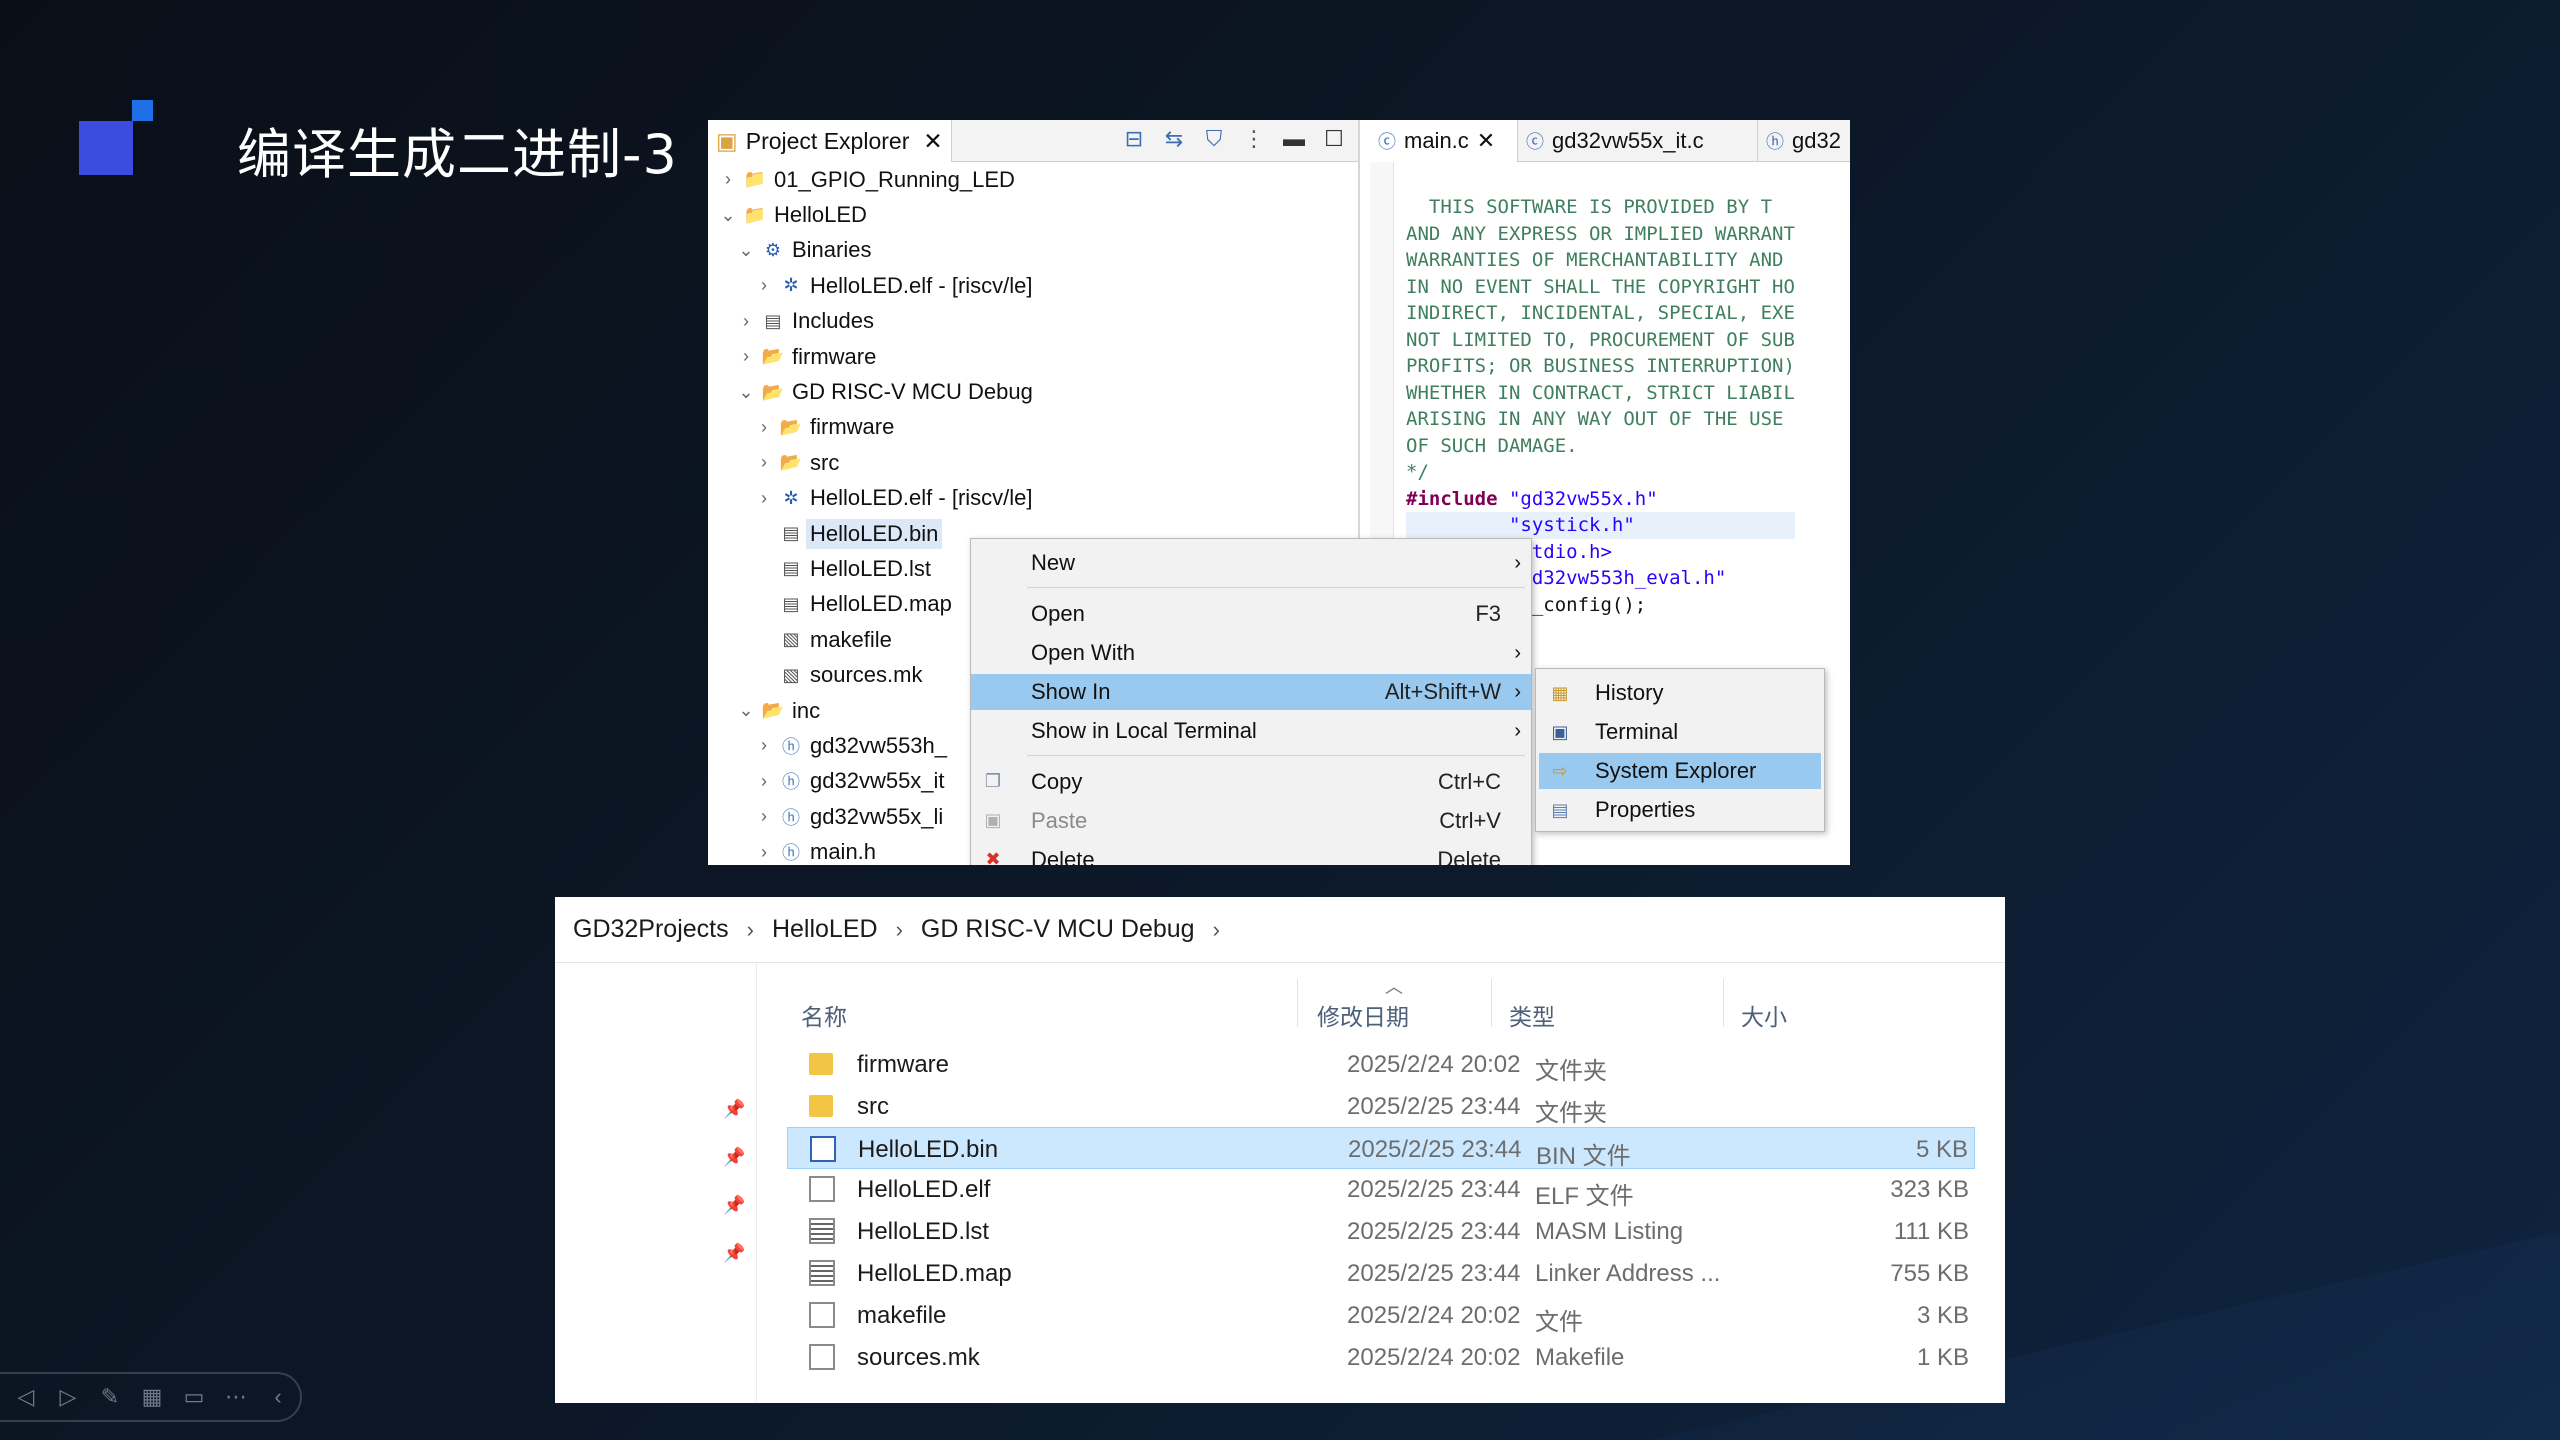  I want to click on breadcrumb-item: GD32Projects, so click(651, 929).